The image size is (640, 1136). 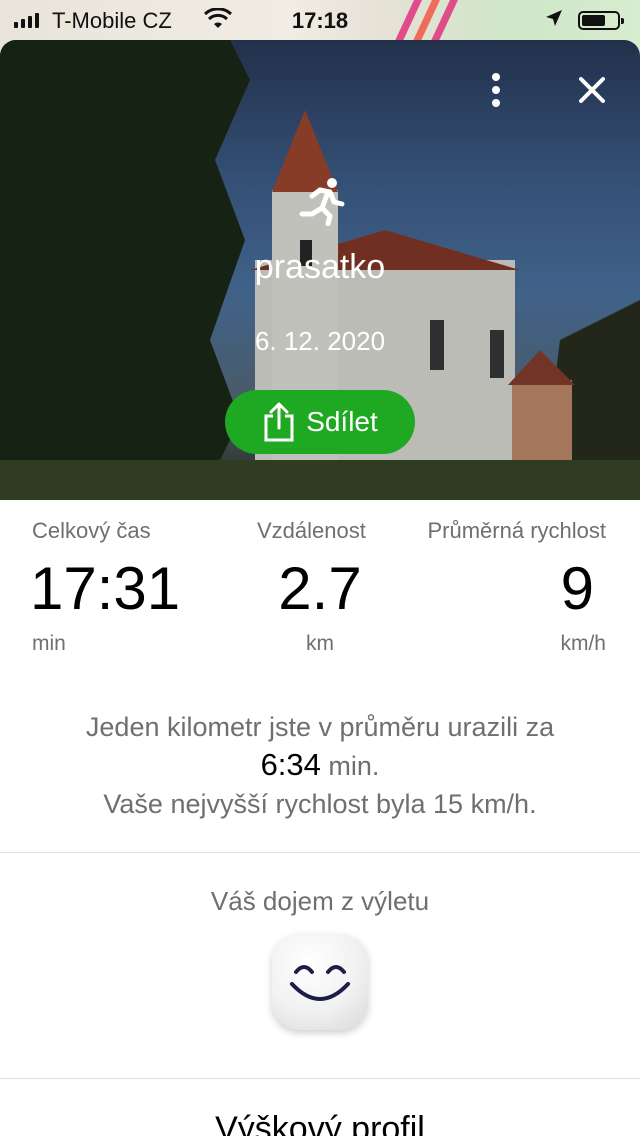 What do you see at coordinates (105, 588) in the screenshot?
I see `total-time-value: 17:31` at bounding box center [105, 588].